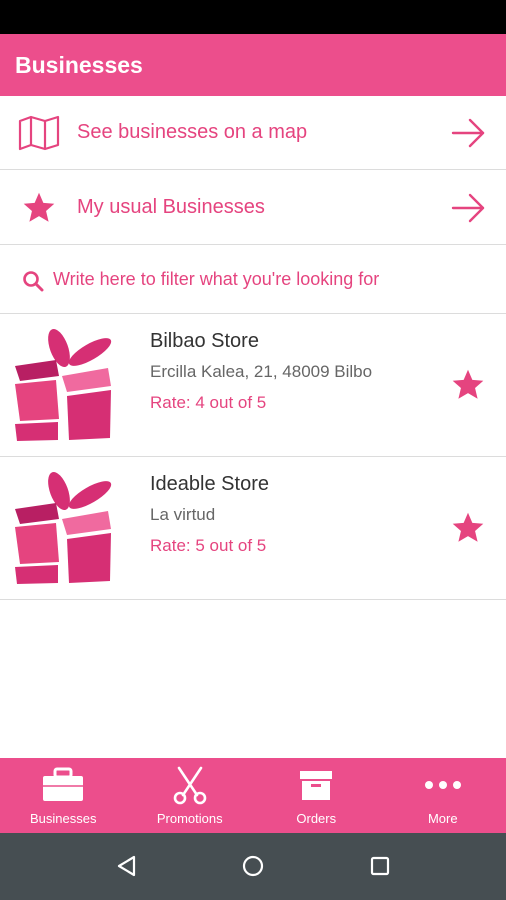 This screenshot has height=900, width=506. What do you see at coordinates (63, 818) in the screenshot?
I see `nav-businesses-label: Businesses` at bounding box center [63, 818].